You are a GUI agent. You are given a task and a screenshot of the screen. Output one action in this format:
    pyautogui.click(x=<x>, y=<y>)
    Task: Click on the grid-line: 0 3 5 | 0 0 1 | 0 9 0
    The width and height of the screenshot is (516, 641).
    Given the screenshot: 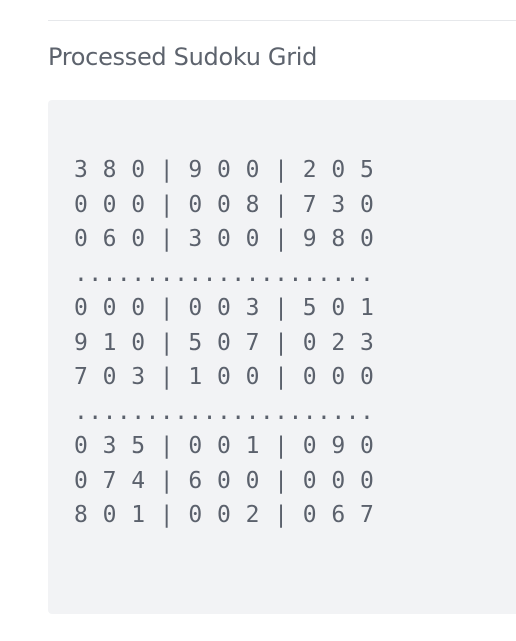 What is the action you would take?
    pyautogui.click(x=224, y=446)
    